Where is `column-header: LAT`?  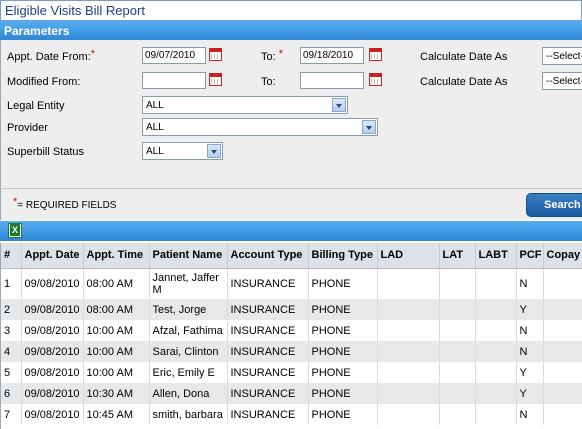 column-header: LAT is located at coordinates (457, 256).